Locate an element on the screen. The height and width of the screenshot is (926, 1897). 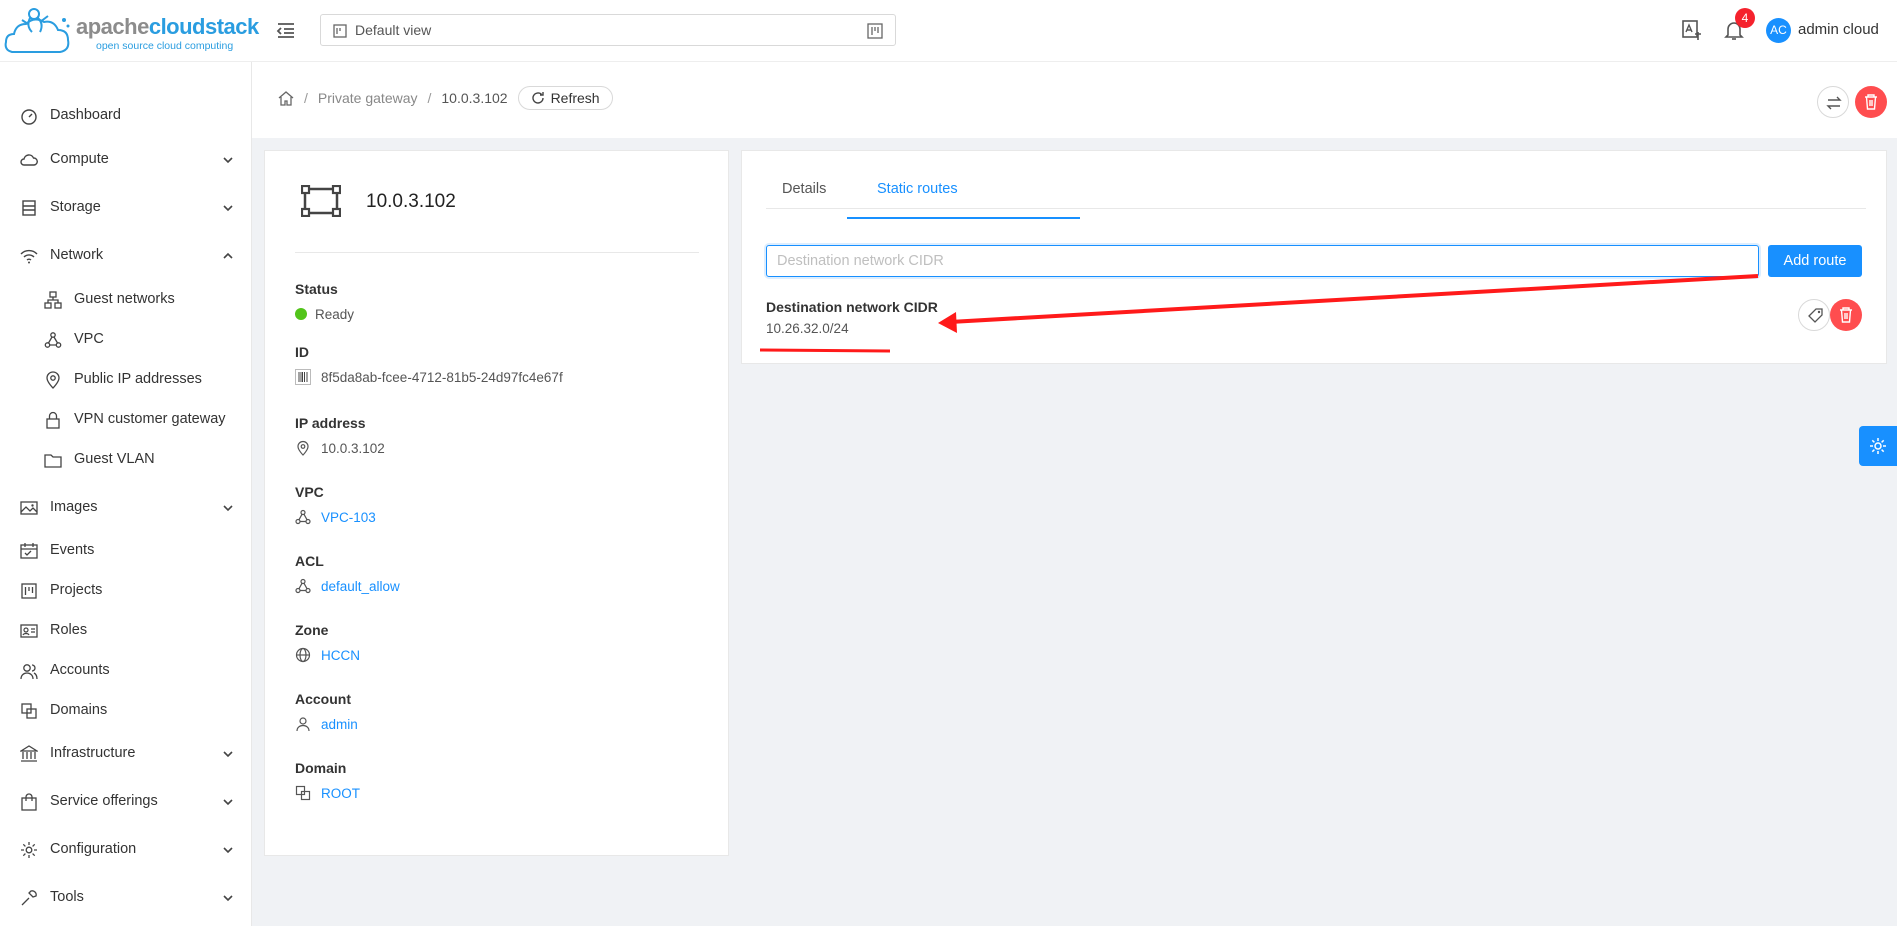
sidebar-item-label: Accounts is located at coordinates (80, 670).